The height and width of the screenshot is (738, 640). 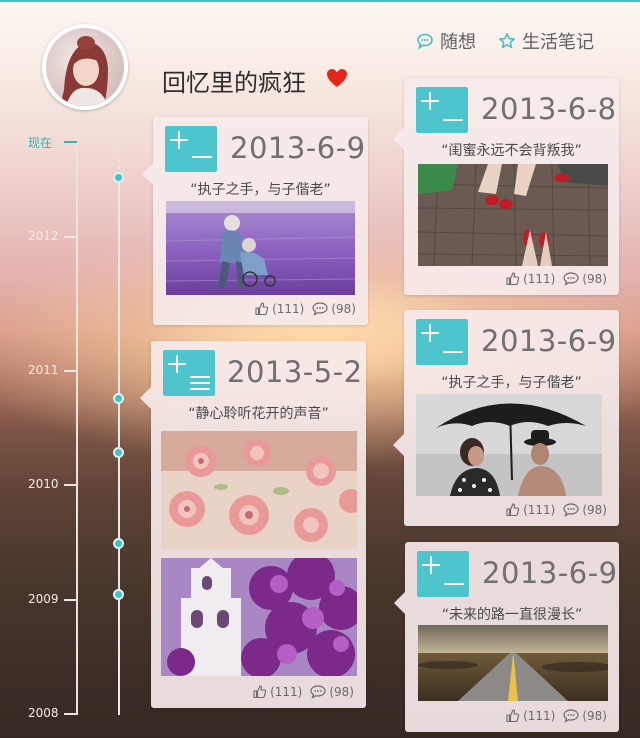 I want to click on profile-avatar, so click(x=85, y=67).